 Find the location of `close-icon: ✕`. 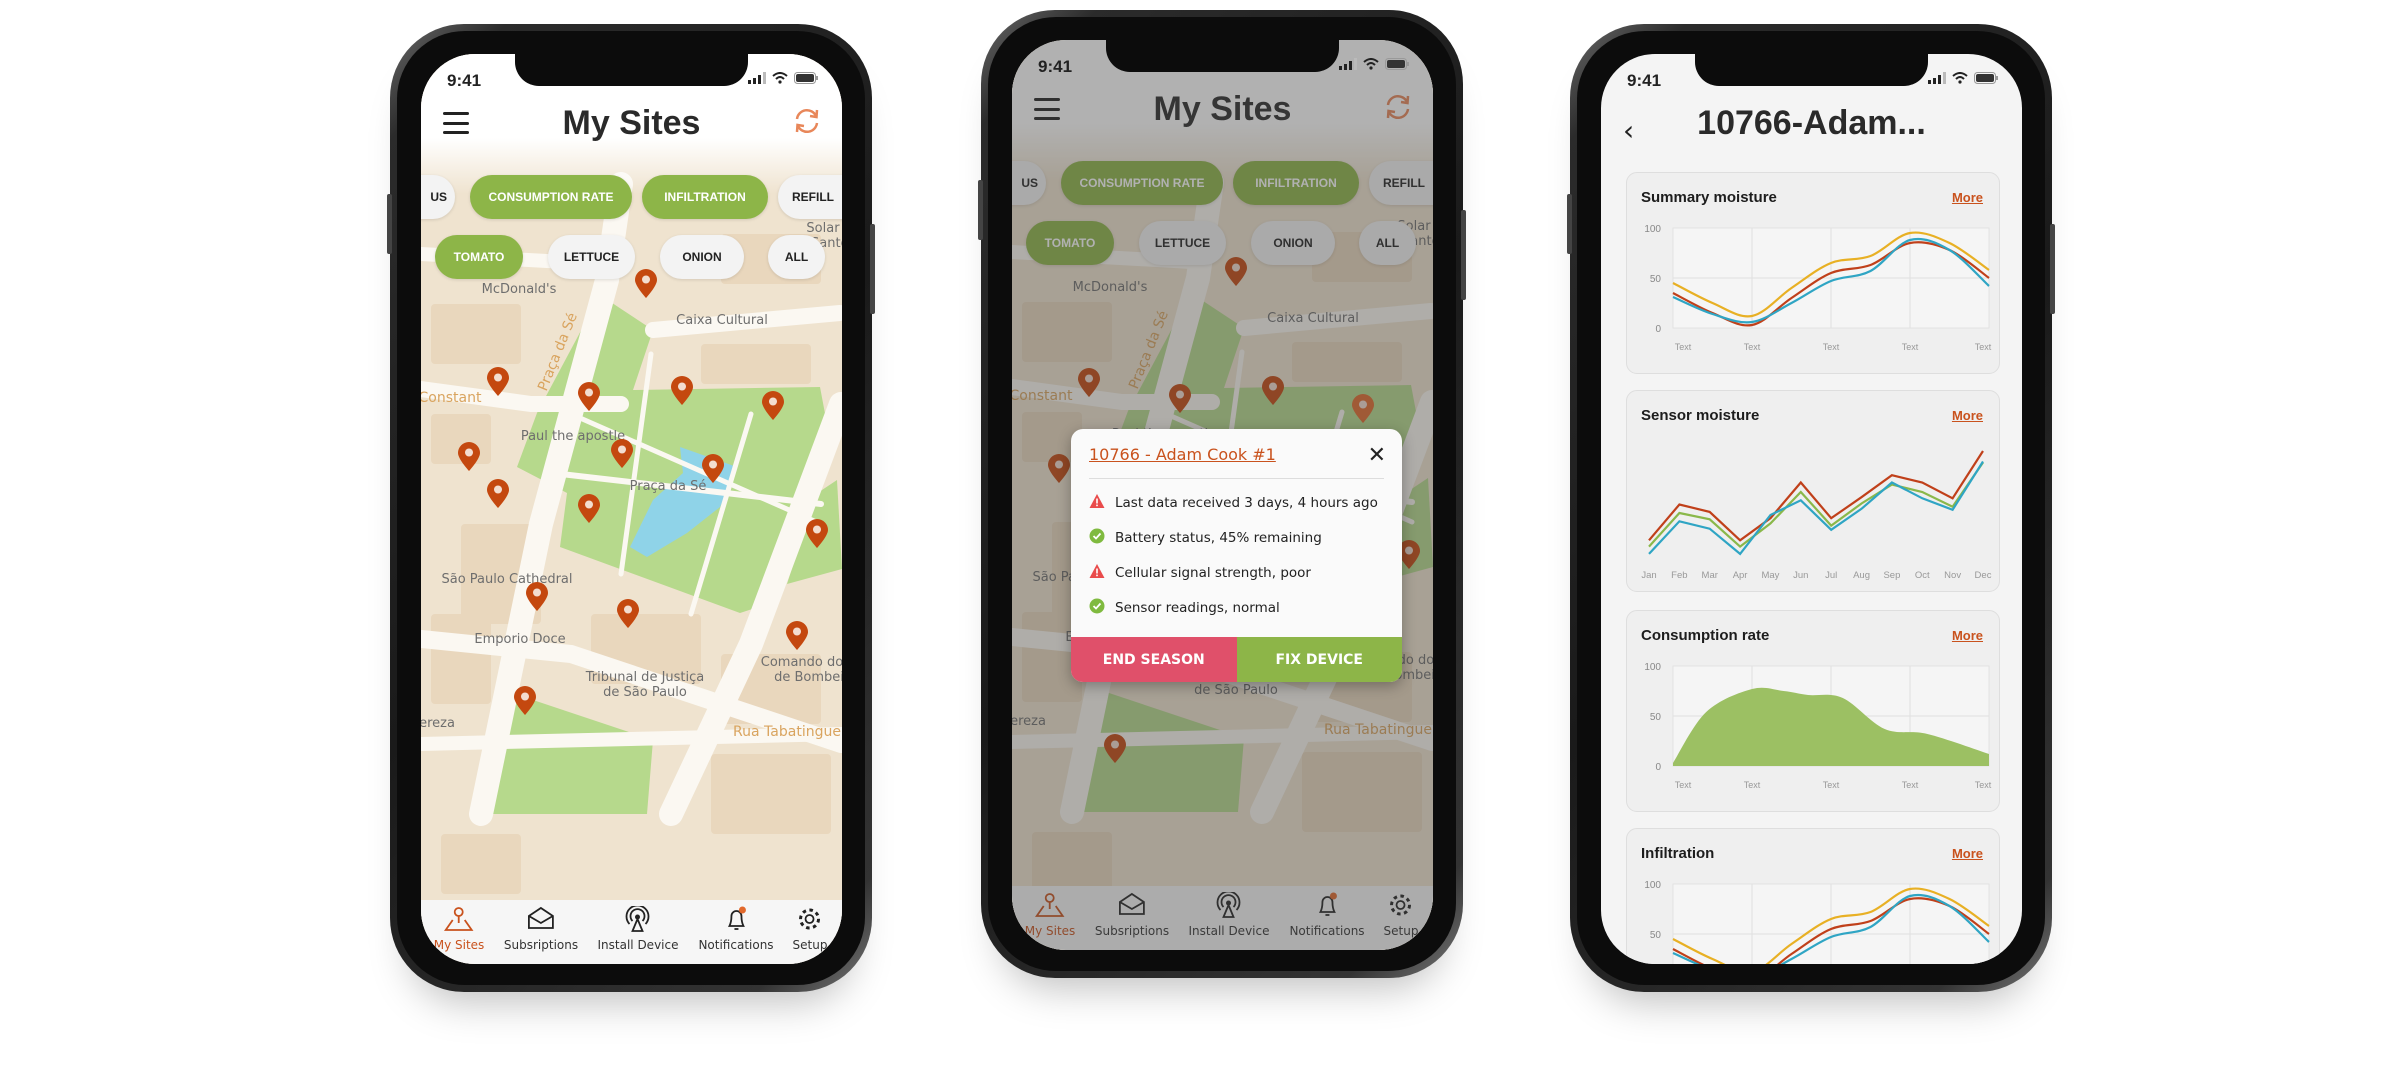

close-icon: ✕ is located at coordinates (1377, 455).